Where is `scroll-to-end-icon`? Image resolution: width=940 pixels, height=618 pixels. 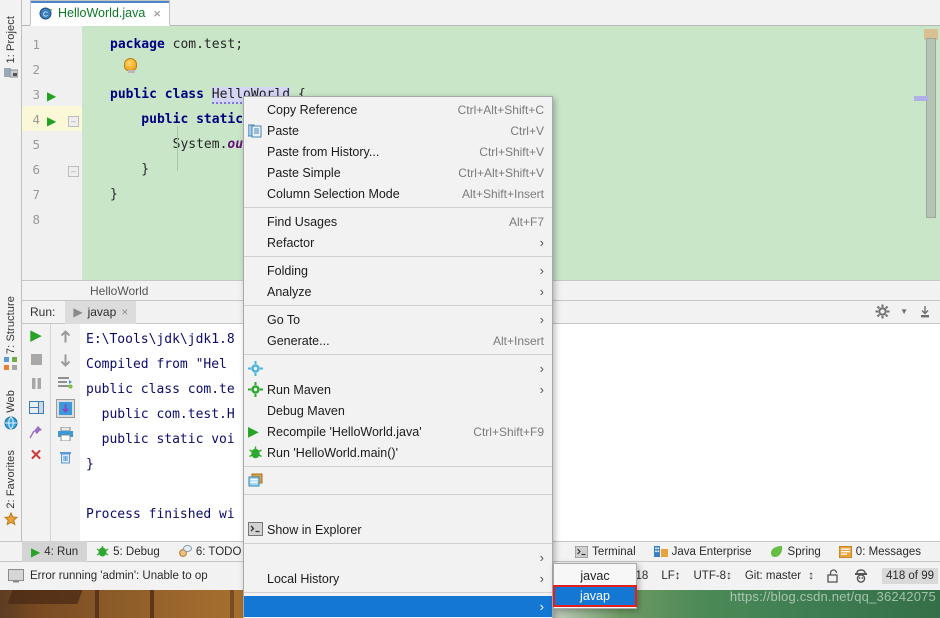
scroll-to-end-icon is located at coordinates (65, 408).